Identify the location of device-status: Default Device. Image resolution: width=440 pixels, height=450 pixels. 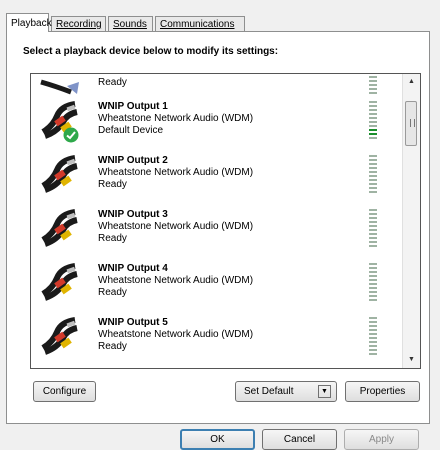
(131, 130).